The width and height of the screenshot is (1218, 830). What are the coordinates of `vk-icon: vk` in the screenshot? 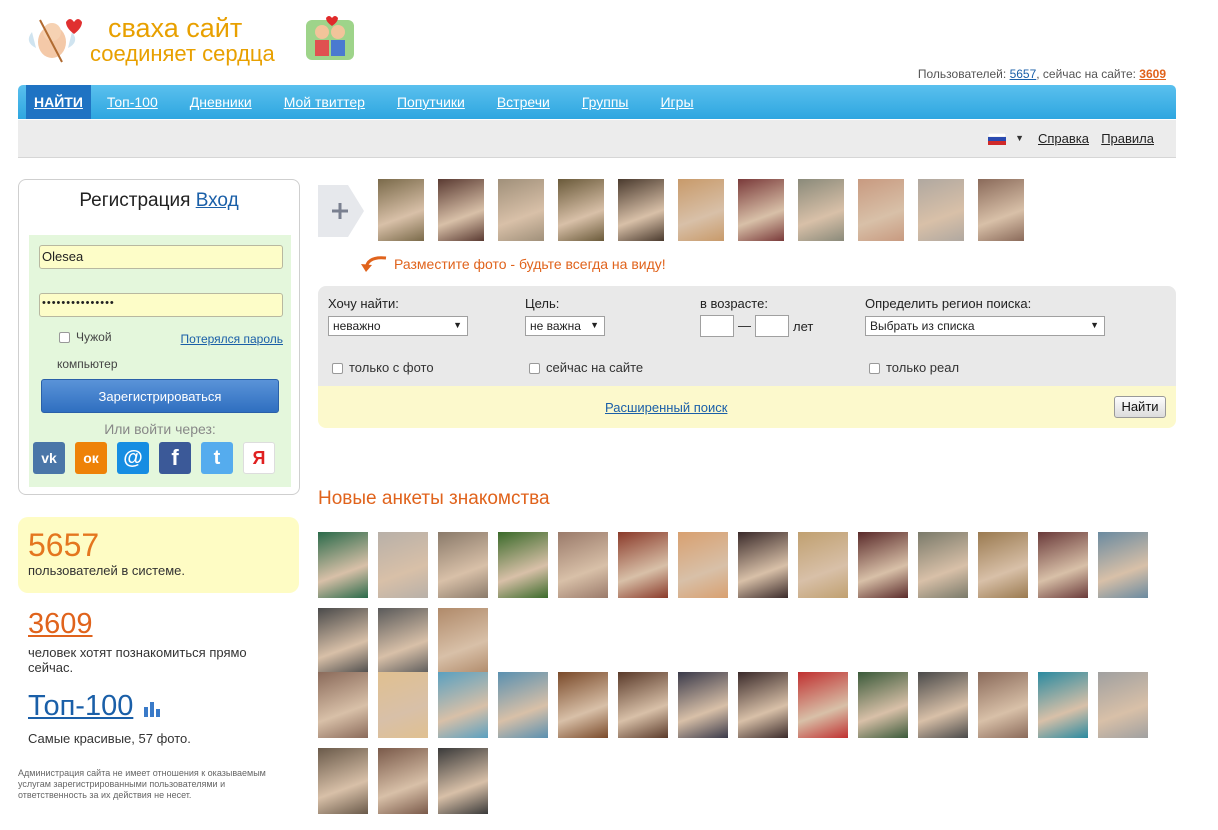 It's located at (49, 458).